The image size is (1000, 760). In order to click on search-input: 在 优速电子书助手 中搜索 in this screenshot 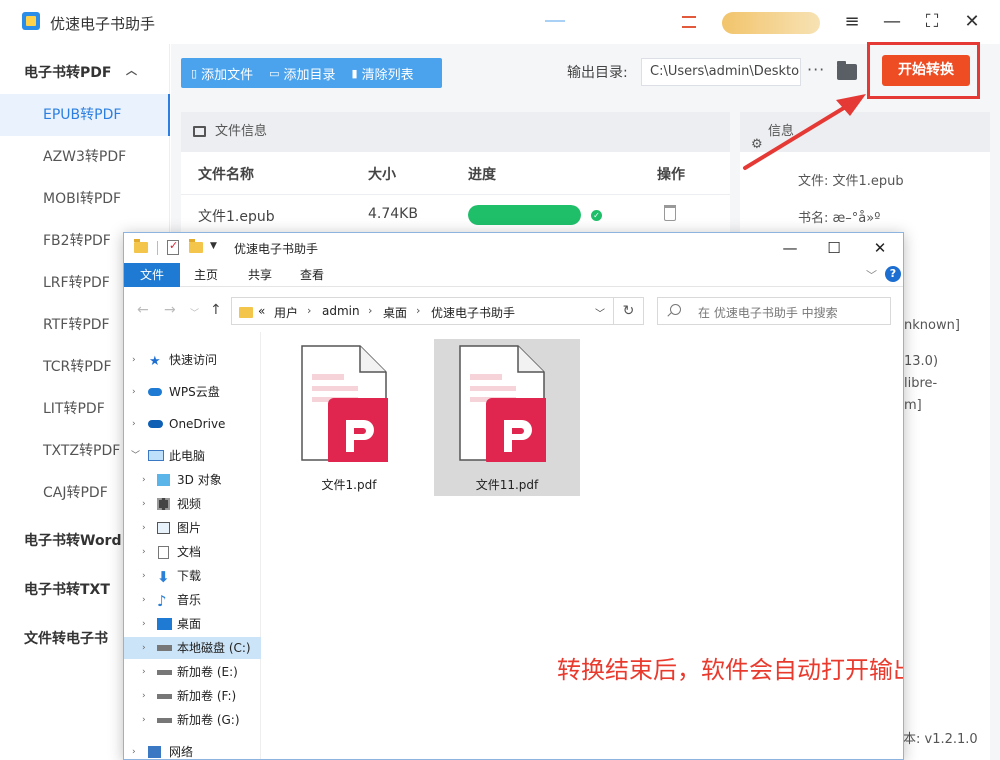, I will do `click(774, 311)`.